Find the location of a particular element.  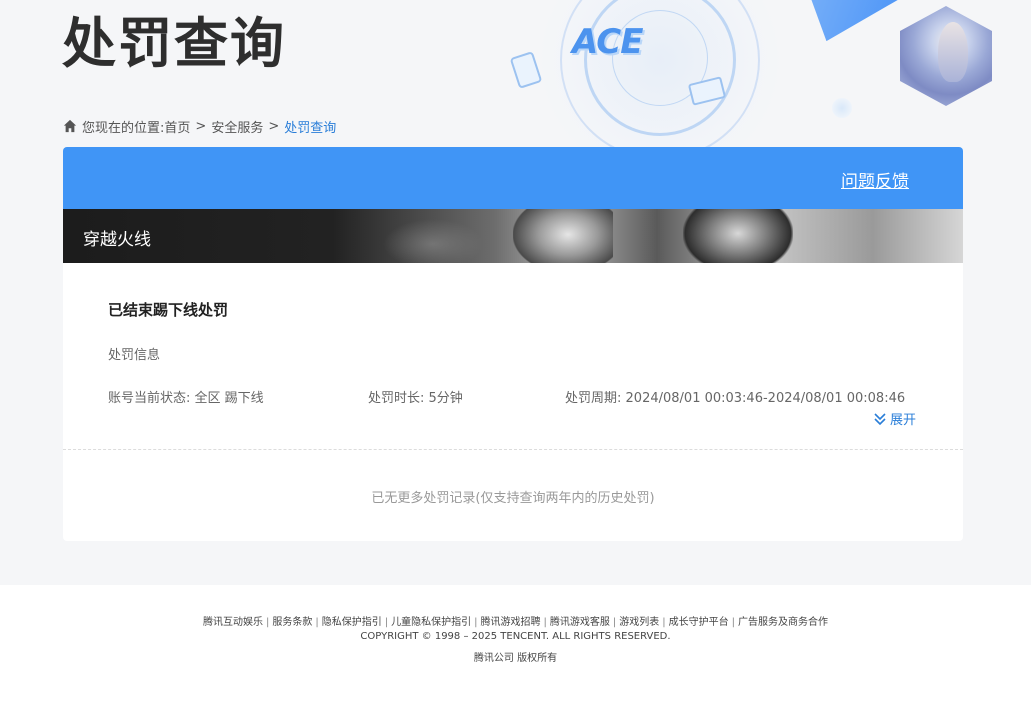

page-title: 处罚查询 is located at coordinates (174, 43).